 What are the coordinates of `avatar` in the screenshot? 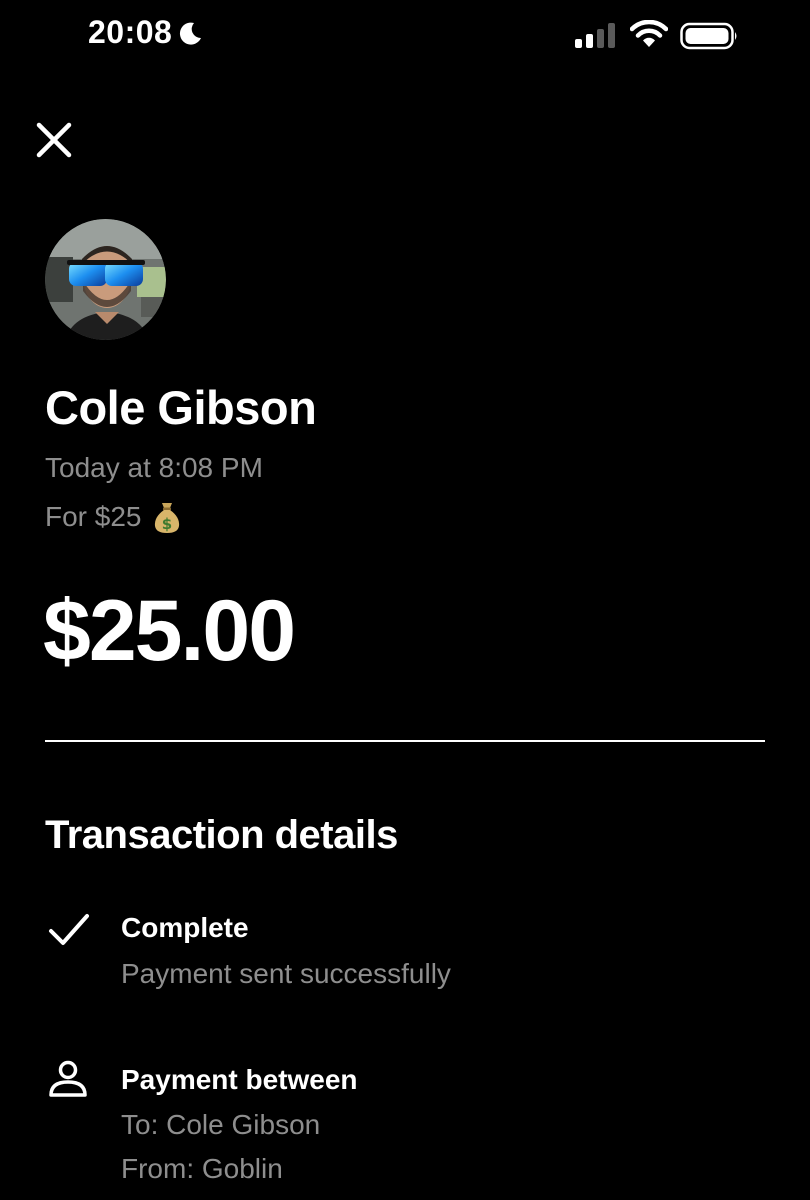 It's located at (105, 279).